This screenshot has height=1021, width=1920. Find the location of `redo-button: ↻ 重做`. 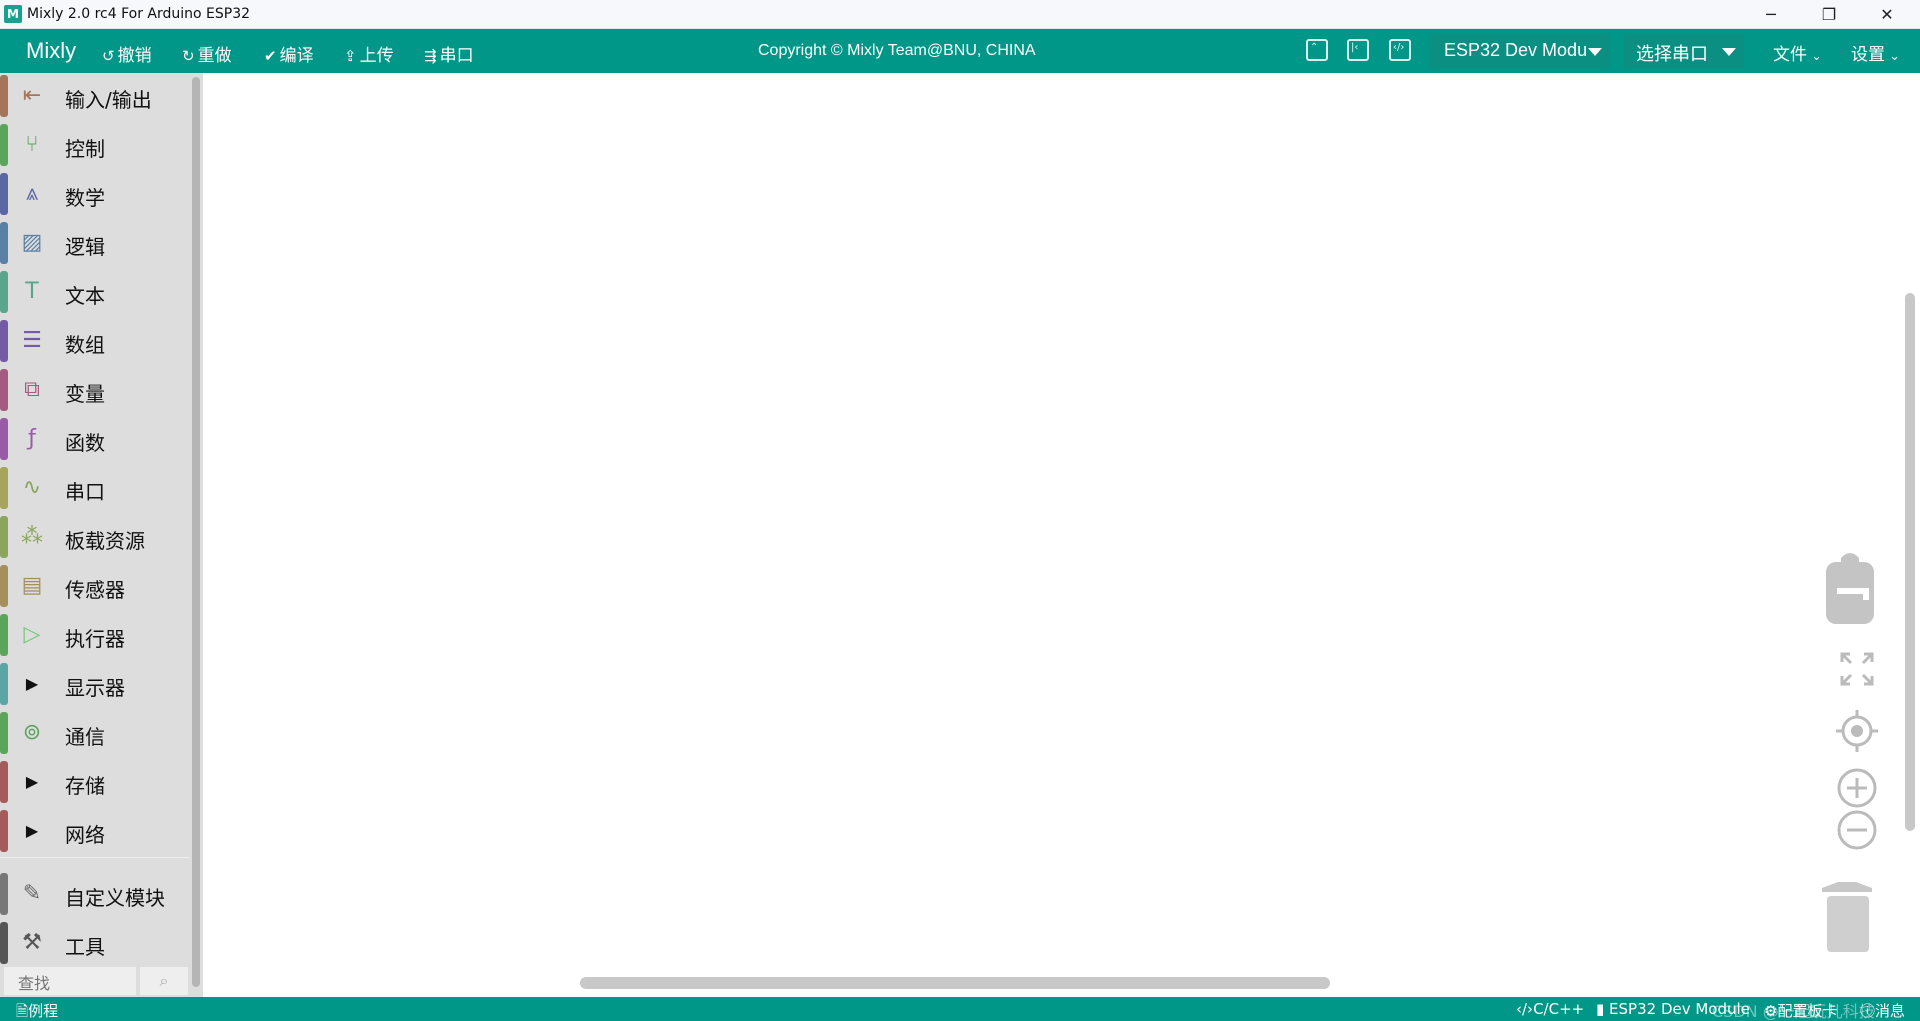

redo-button: ↻ 重做 is located at coordinates (207, 53).